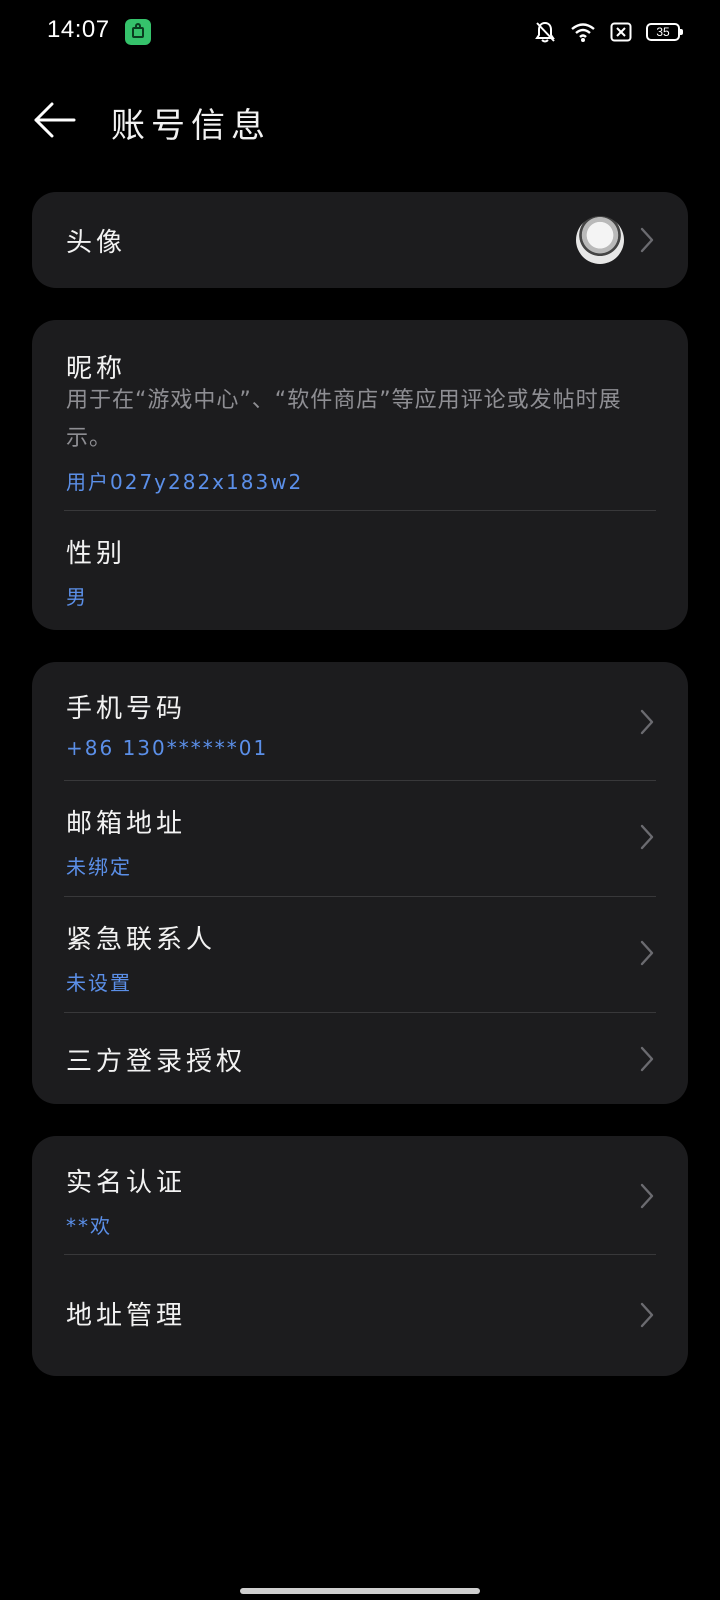  Describe the element at coordinates (360, 1058) in the screenshot. I see `third-party-login-row: 三方登录授权` at that location.